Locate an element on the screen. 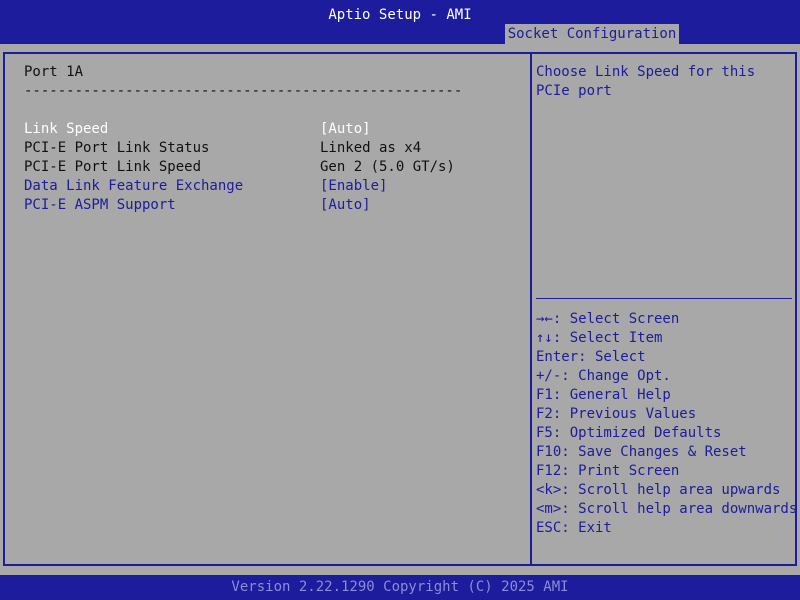 Image resolution: width=800 pixels, height=600 pixels. setting-label: PCI-E Port Link Speed is located at coordinates (113, 167).